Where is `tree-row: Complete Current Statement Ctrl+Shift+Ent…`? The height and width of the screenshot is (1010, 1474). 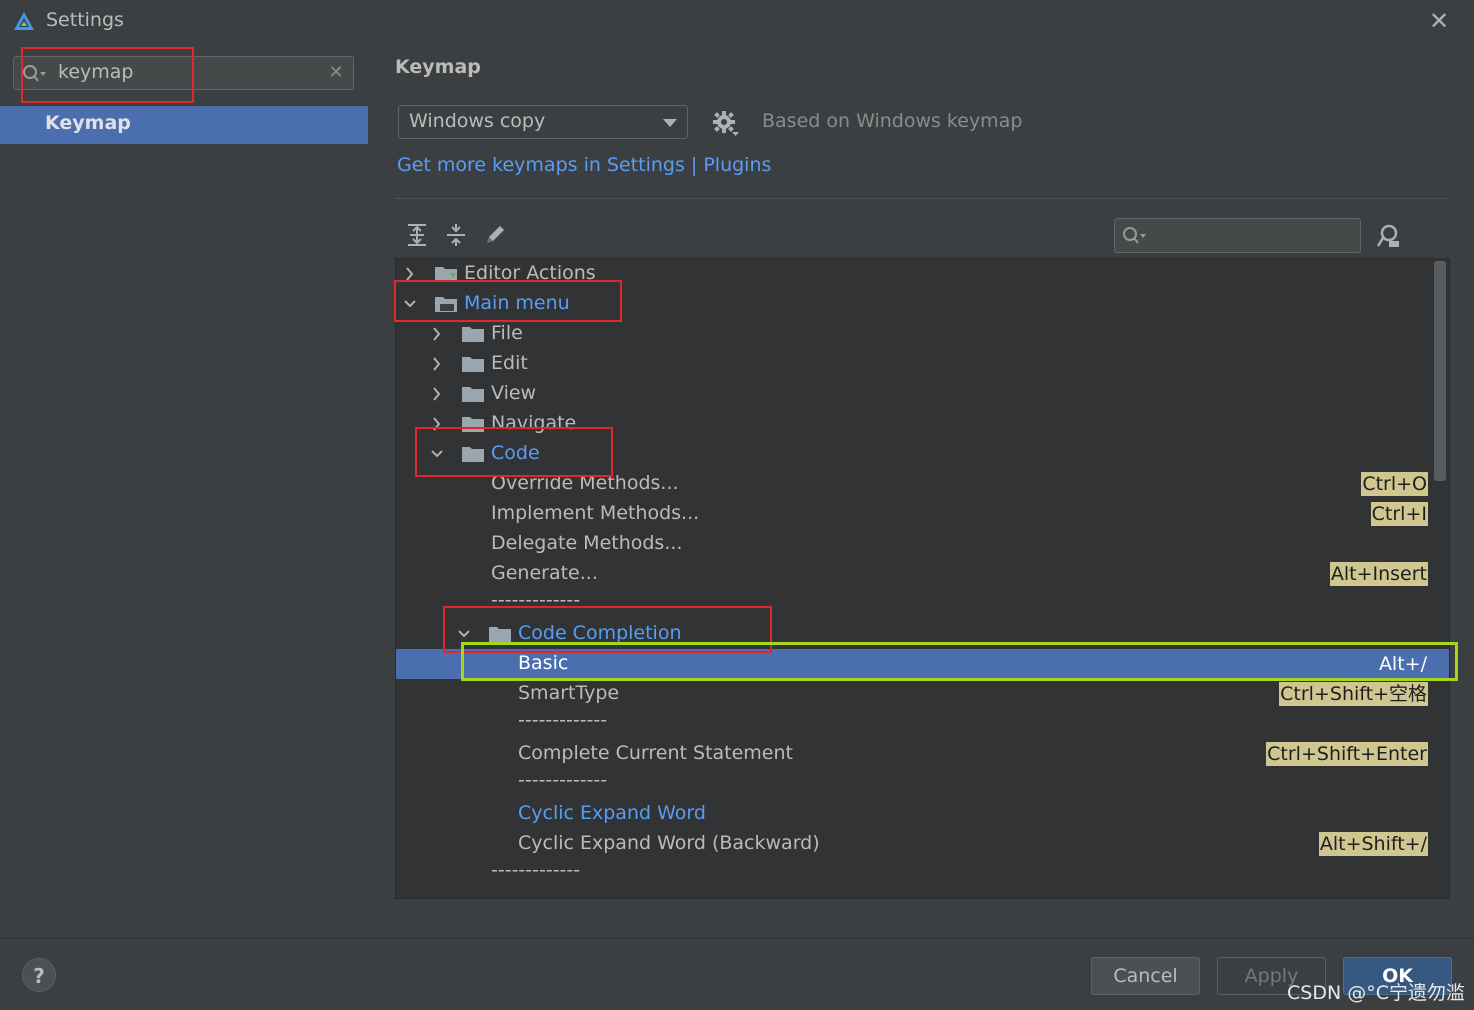
tree-row: Complete Current Statement Ctrl+Shift+Ent… is located at coordinates (922, 754).